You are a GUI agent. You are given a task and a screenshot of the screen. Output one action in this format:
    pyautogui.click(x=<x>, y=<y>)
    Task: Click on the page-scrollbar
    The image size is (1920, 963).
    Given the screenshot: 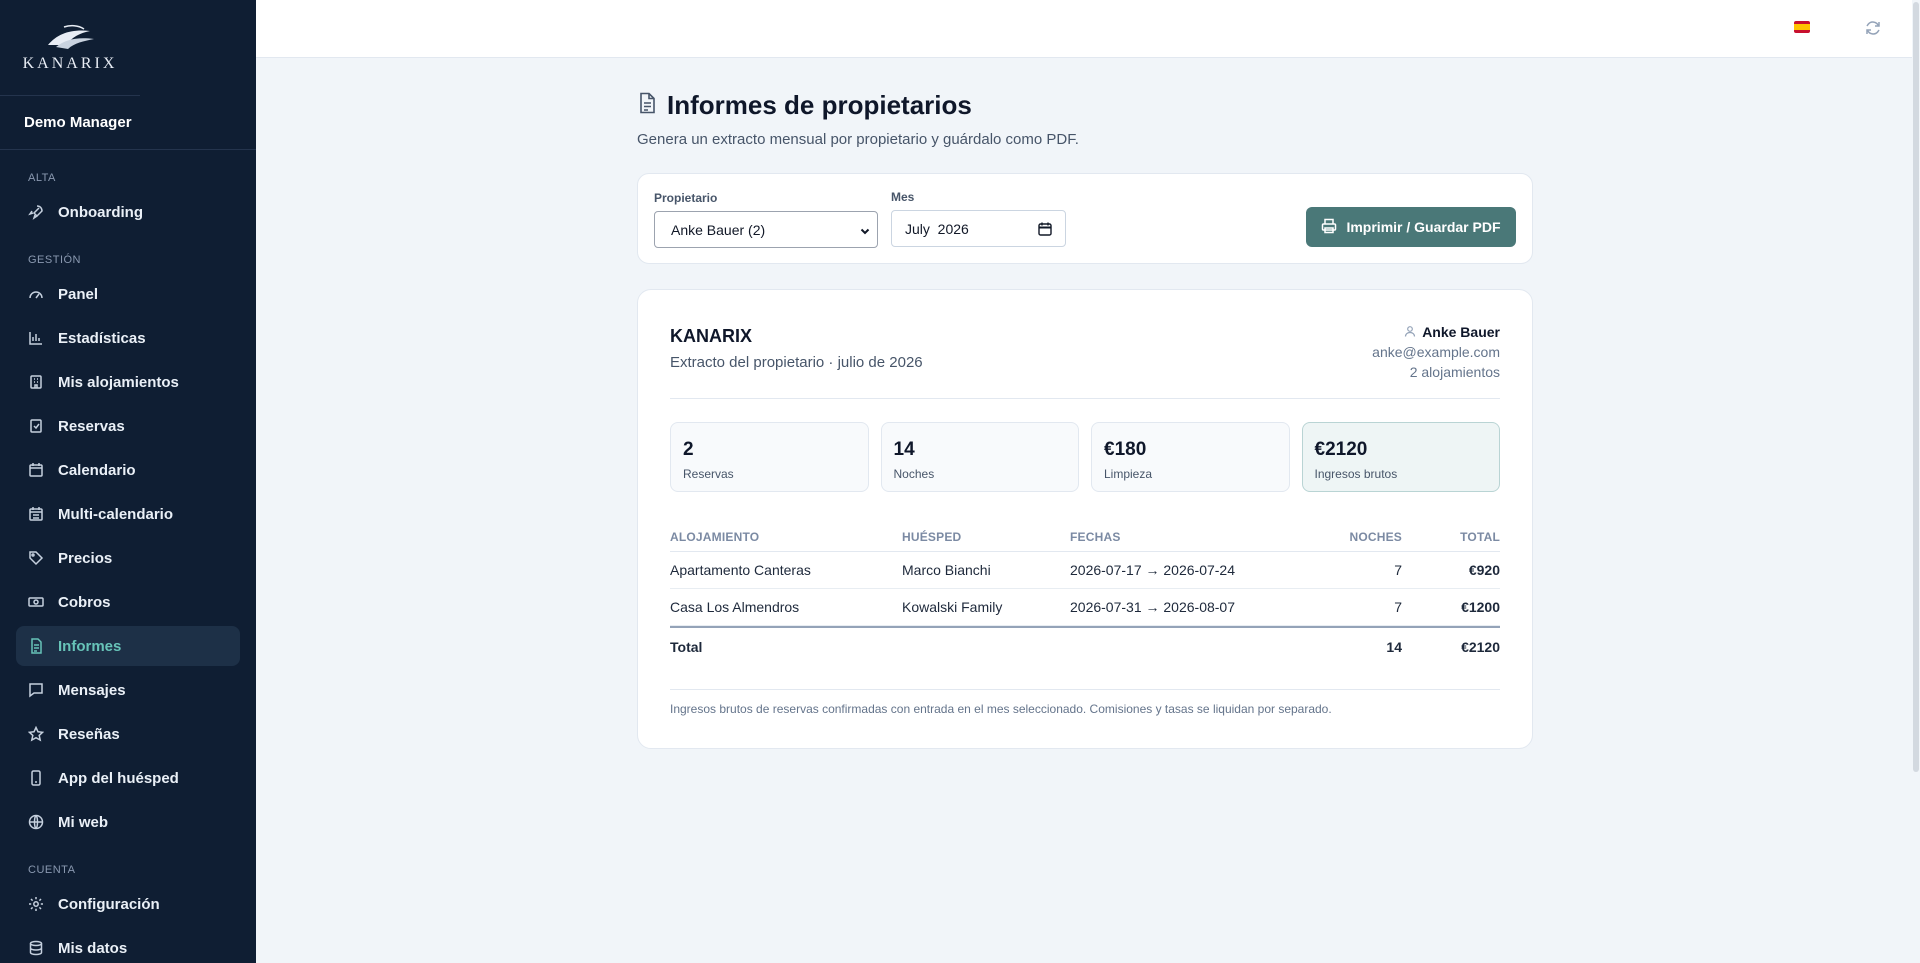 What is the action you would take?
    pyautogui.click(x=1916, y=481)
    